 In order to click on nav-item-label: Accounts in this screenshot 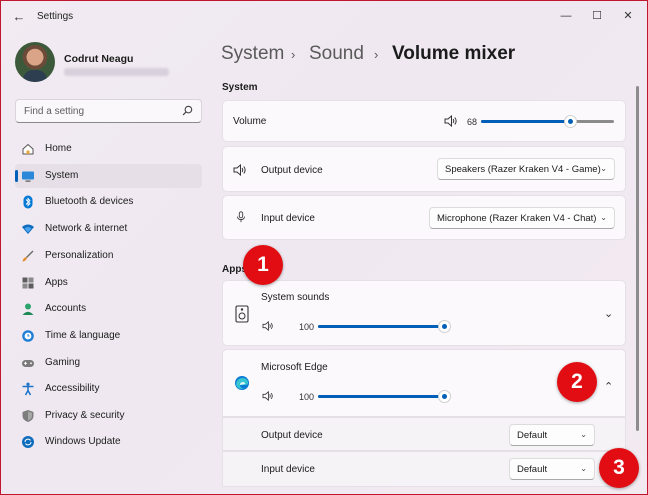, I will do `click(66, 308)`.